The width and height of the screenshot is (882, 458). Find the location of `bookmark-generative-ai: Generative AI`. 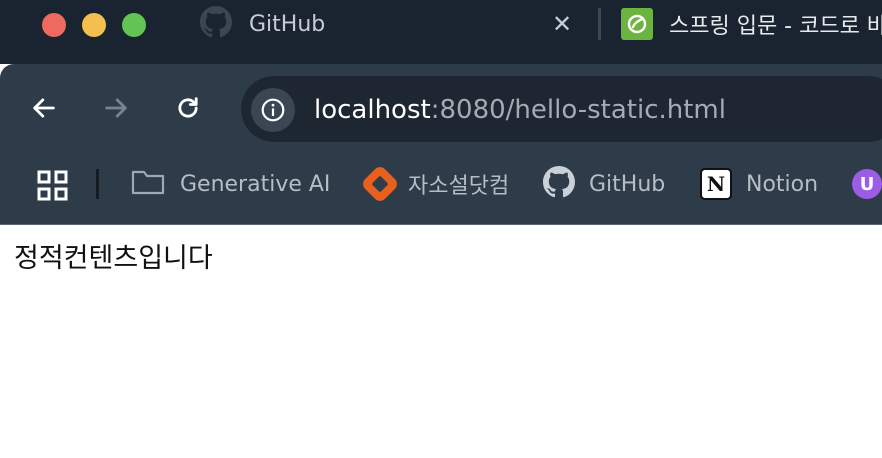

bookmark-generative-ai: Generative AI is located at coordinates (230, 184).